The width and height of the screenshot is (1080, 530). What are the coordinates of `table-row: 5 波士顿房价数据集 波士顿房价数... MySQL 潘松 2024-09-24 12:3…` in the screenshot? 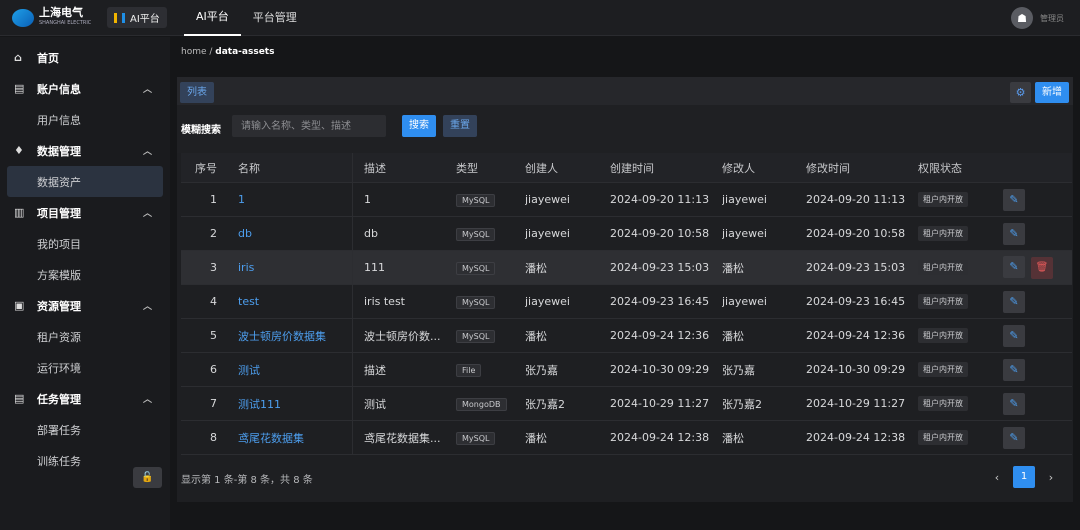 It's located at (626, 336).